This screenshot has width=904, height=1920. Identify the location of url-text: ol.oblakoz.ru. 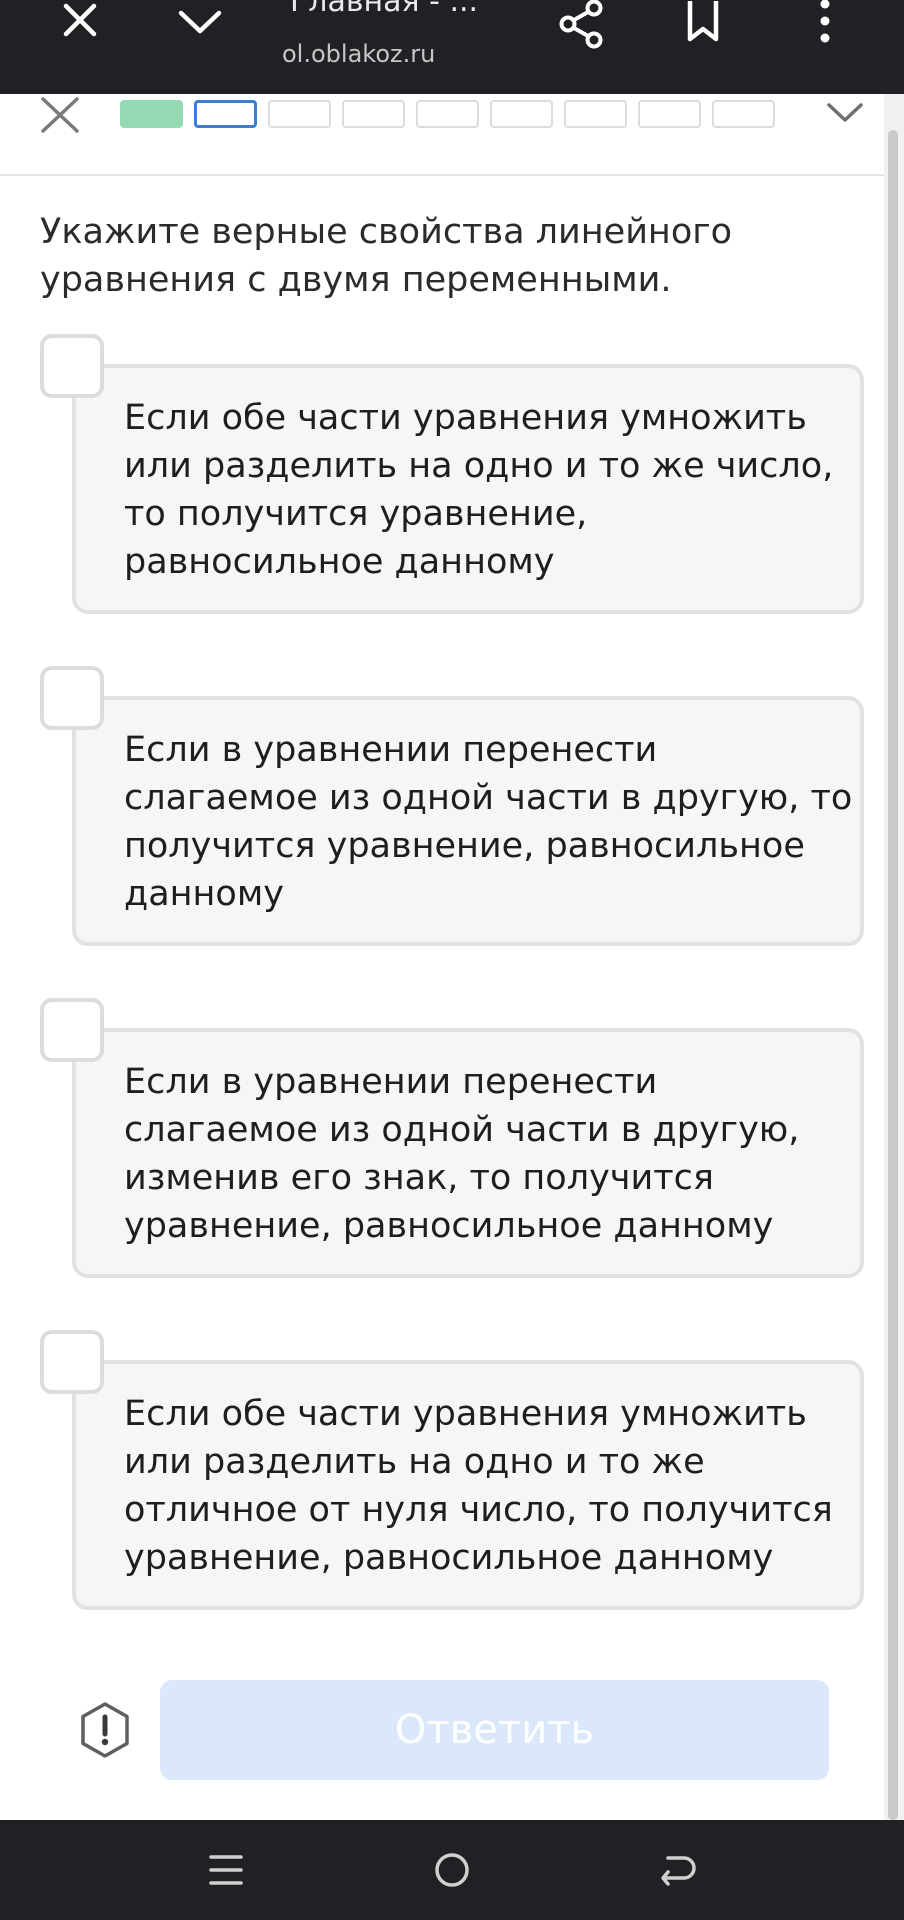
(401, 54).